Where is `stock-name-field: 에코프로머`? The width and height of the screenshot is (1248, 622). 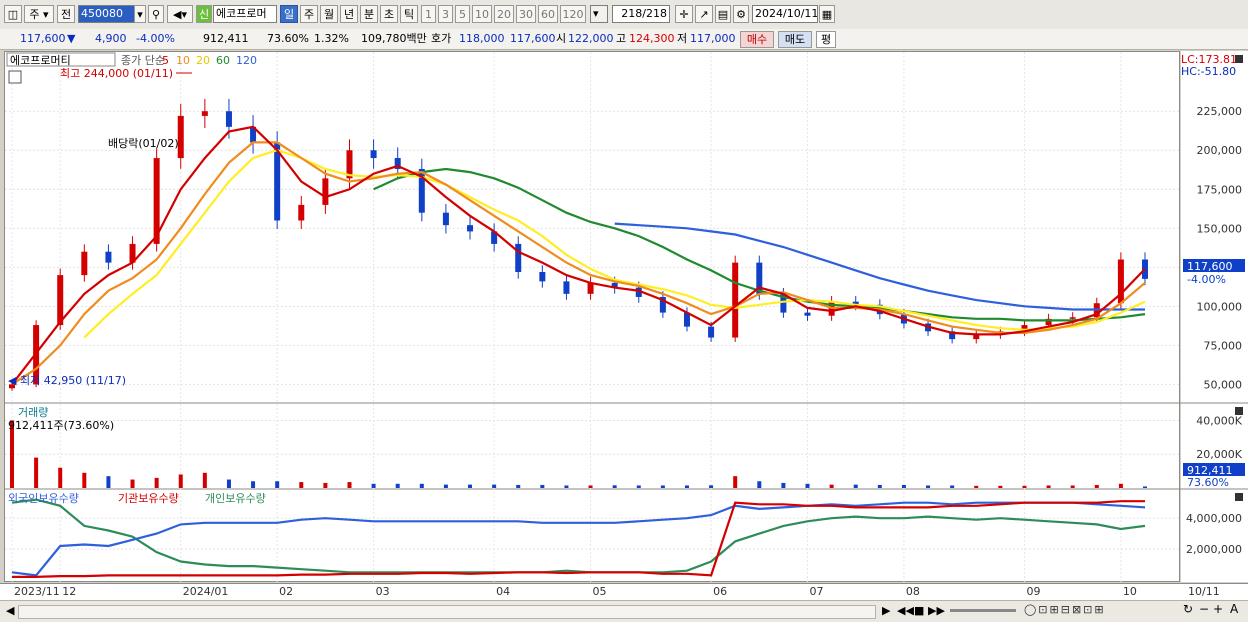
stock-name-field: 에코프로머 is located at coordinates (245, 14).